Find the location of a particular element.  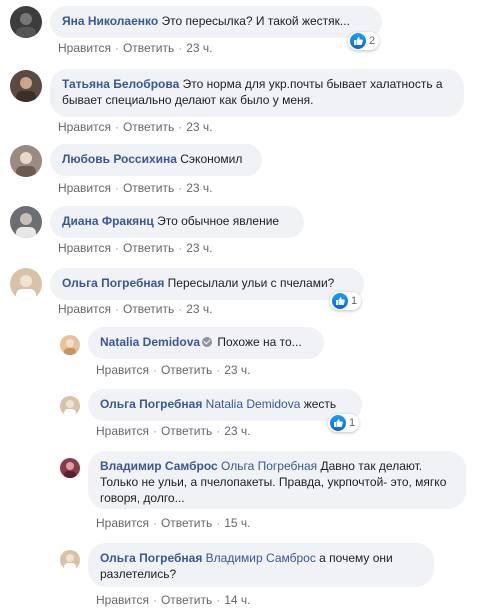

comment-bubble: Любовь Россихина Сэкономил is located at coordinates (156, 160).